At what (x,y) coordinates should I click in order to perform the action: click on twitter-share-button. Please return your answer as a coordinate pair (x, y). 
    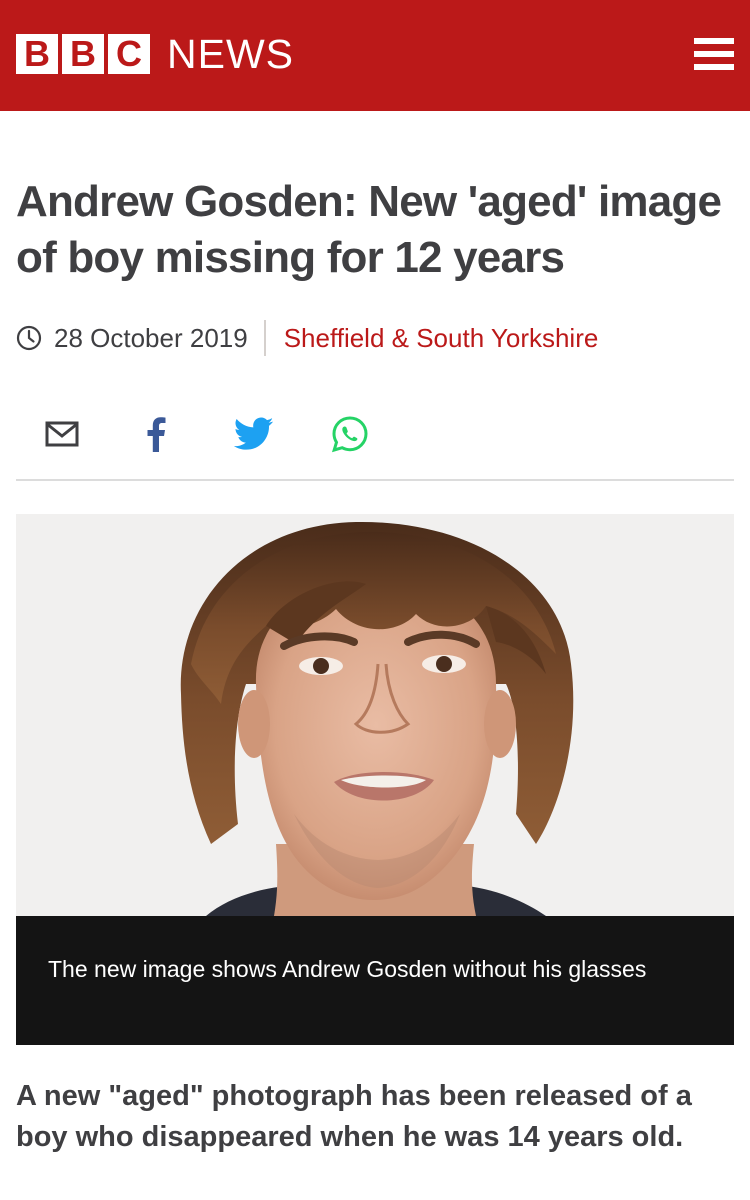
    Looking at the image, I should click on (254, 434).